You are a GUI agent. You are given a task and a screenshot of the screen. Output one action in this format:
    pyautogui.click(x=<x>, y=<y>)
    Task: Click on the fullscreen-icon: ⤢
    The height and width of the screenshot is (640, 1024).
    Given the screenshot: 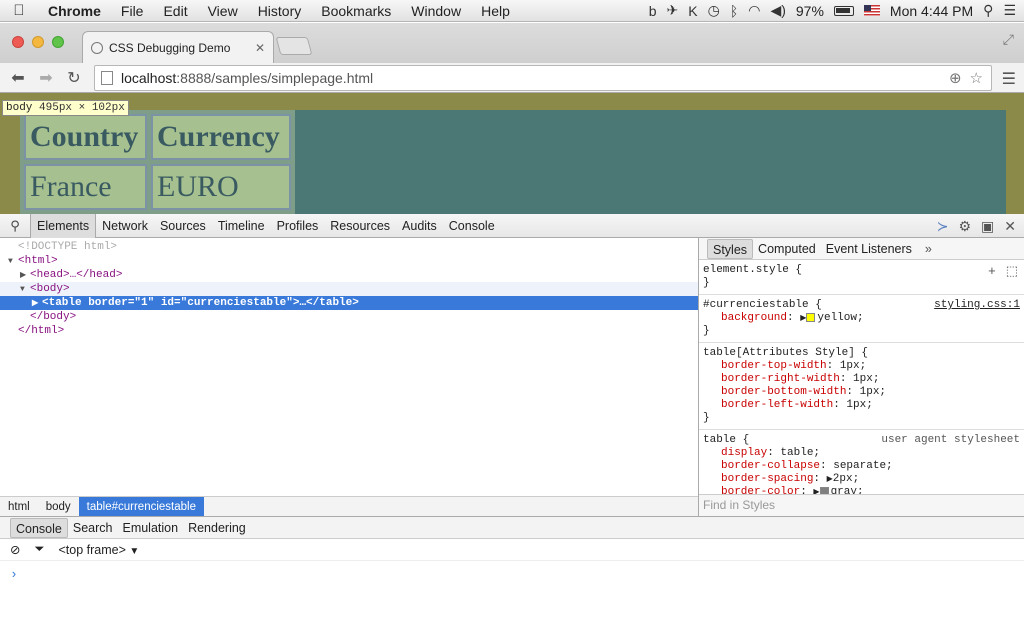 What is the action you would take?
    pyautogui.click(x=1008, y=39)
    